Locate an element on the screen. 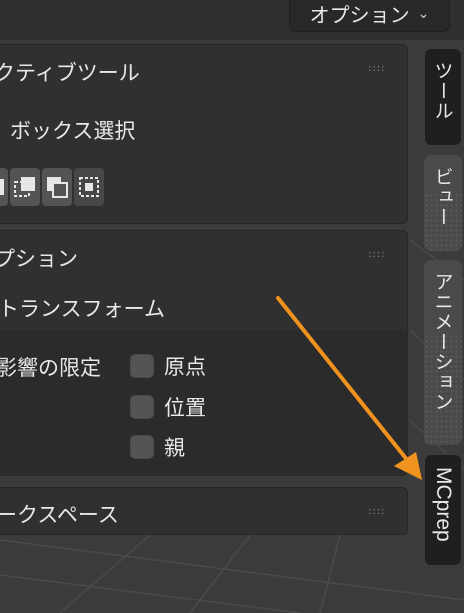 The image size is (464, 613). check-location: 位置 is located at coordinates (168, 407).